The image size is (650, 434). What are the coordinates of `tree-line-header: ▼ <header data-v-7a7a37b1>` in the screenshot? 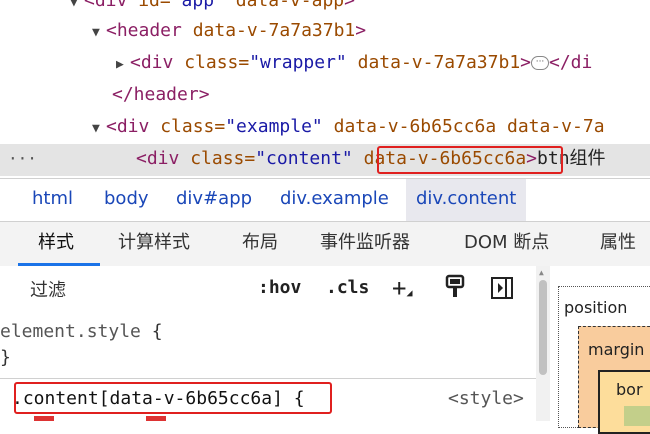 It's located at (229, 31).